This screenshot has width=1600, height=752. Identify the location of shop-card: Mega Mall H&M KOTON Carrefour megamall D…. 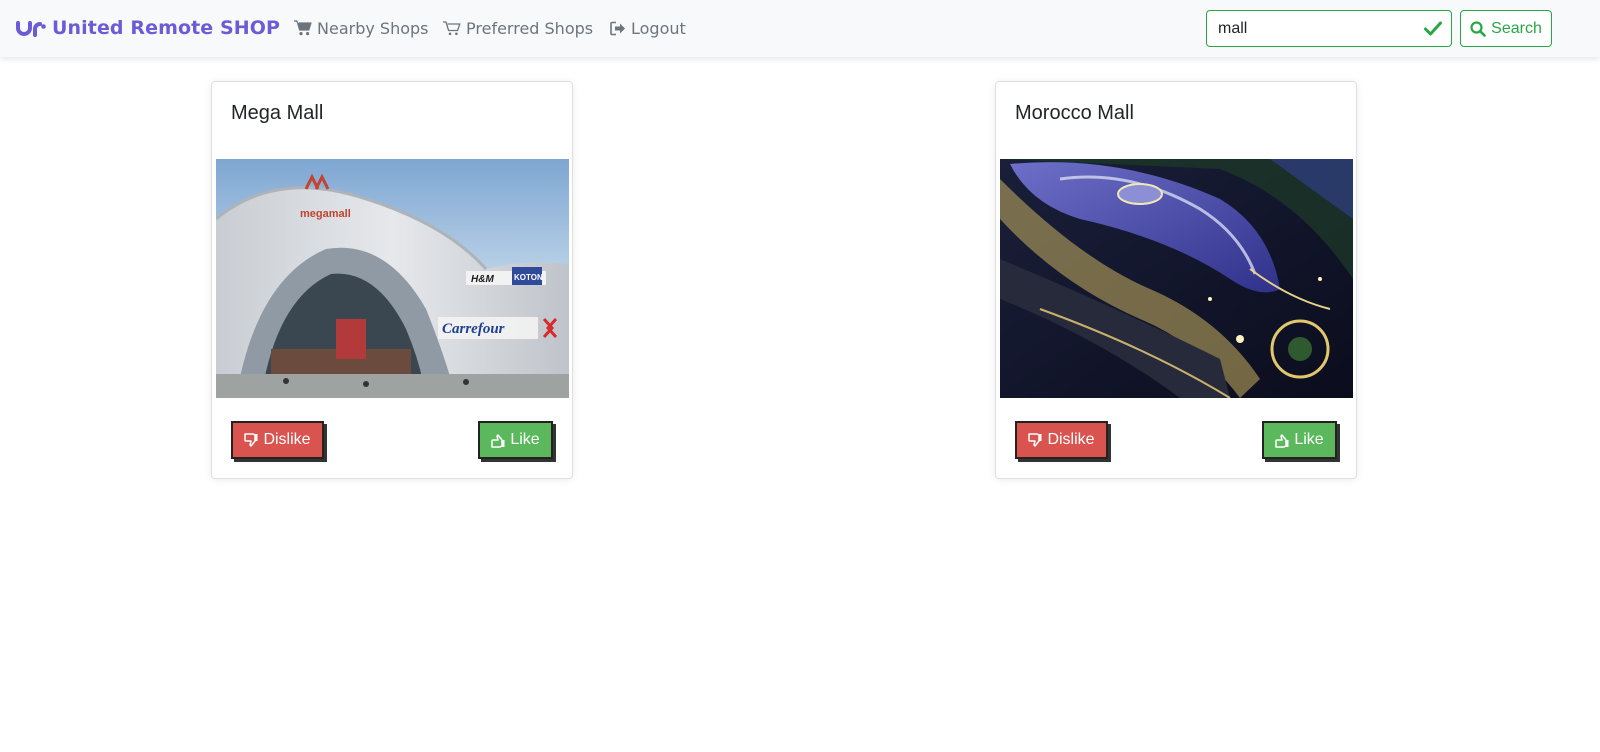
(392, 280).